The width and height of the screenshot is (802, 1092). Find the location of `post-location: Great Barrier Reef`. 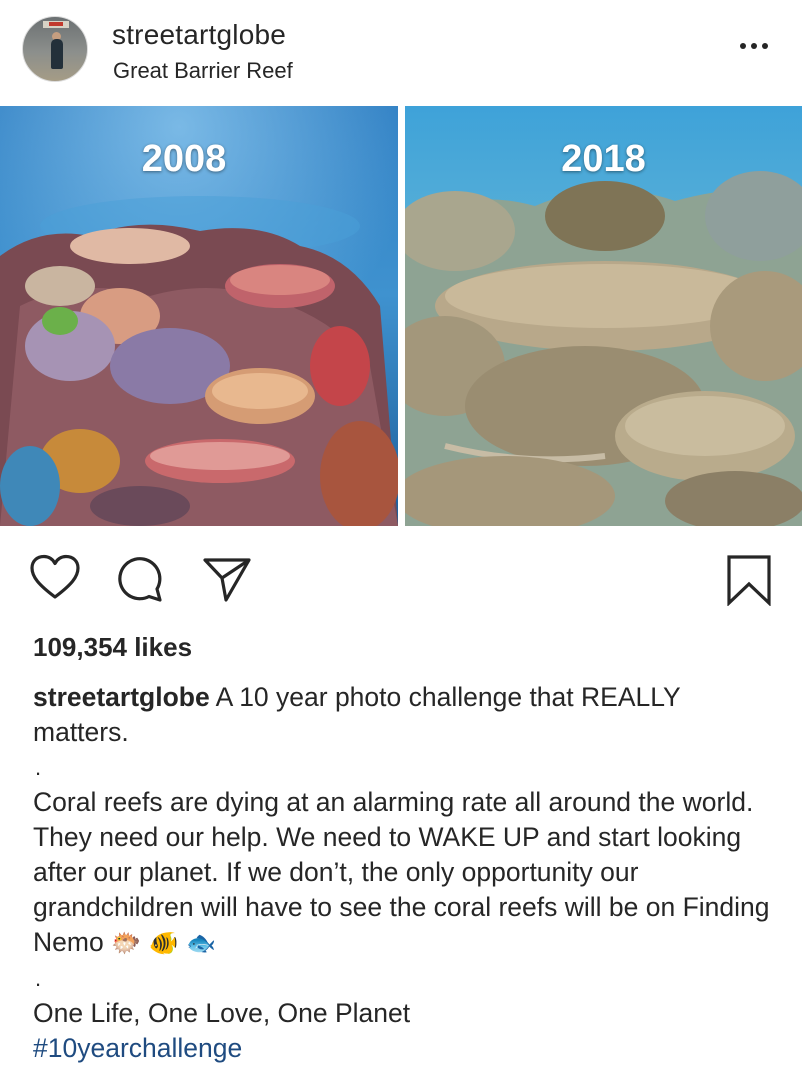

post-location: Great Barrier Reef is located at coordinates (203, 71).